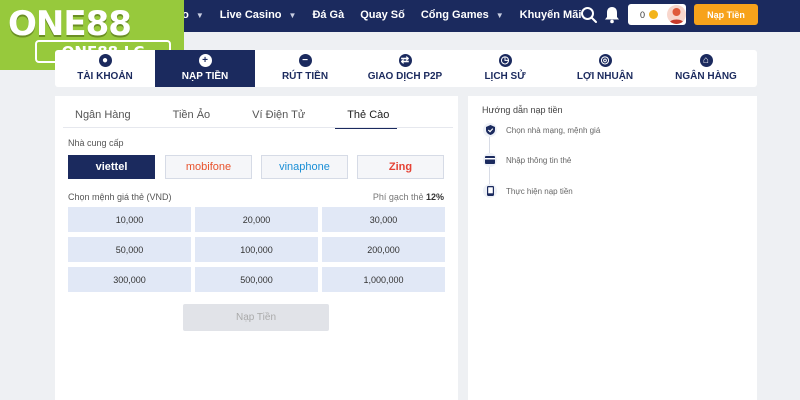  Describe the element at coordinates (643, 14) in the screenshot. I see `balance-value: 0` at that location.